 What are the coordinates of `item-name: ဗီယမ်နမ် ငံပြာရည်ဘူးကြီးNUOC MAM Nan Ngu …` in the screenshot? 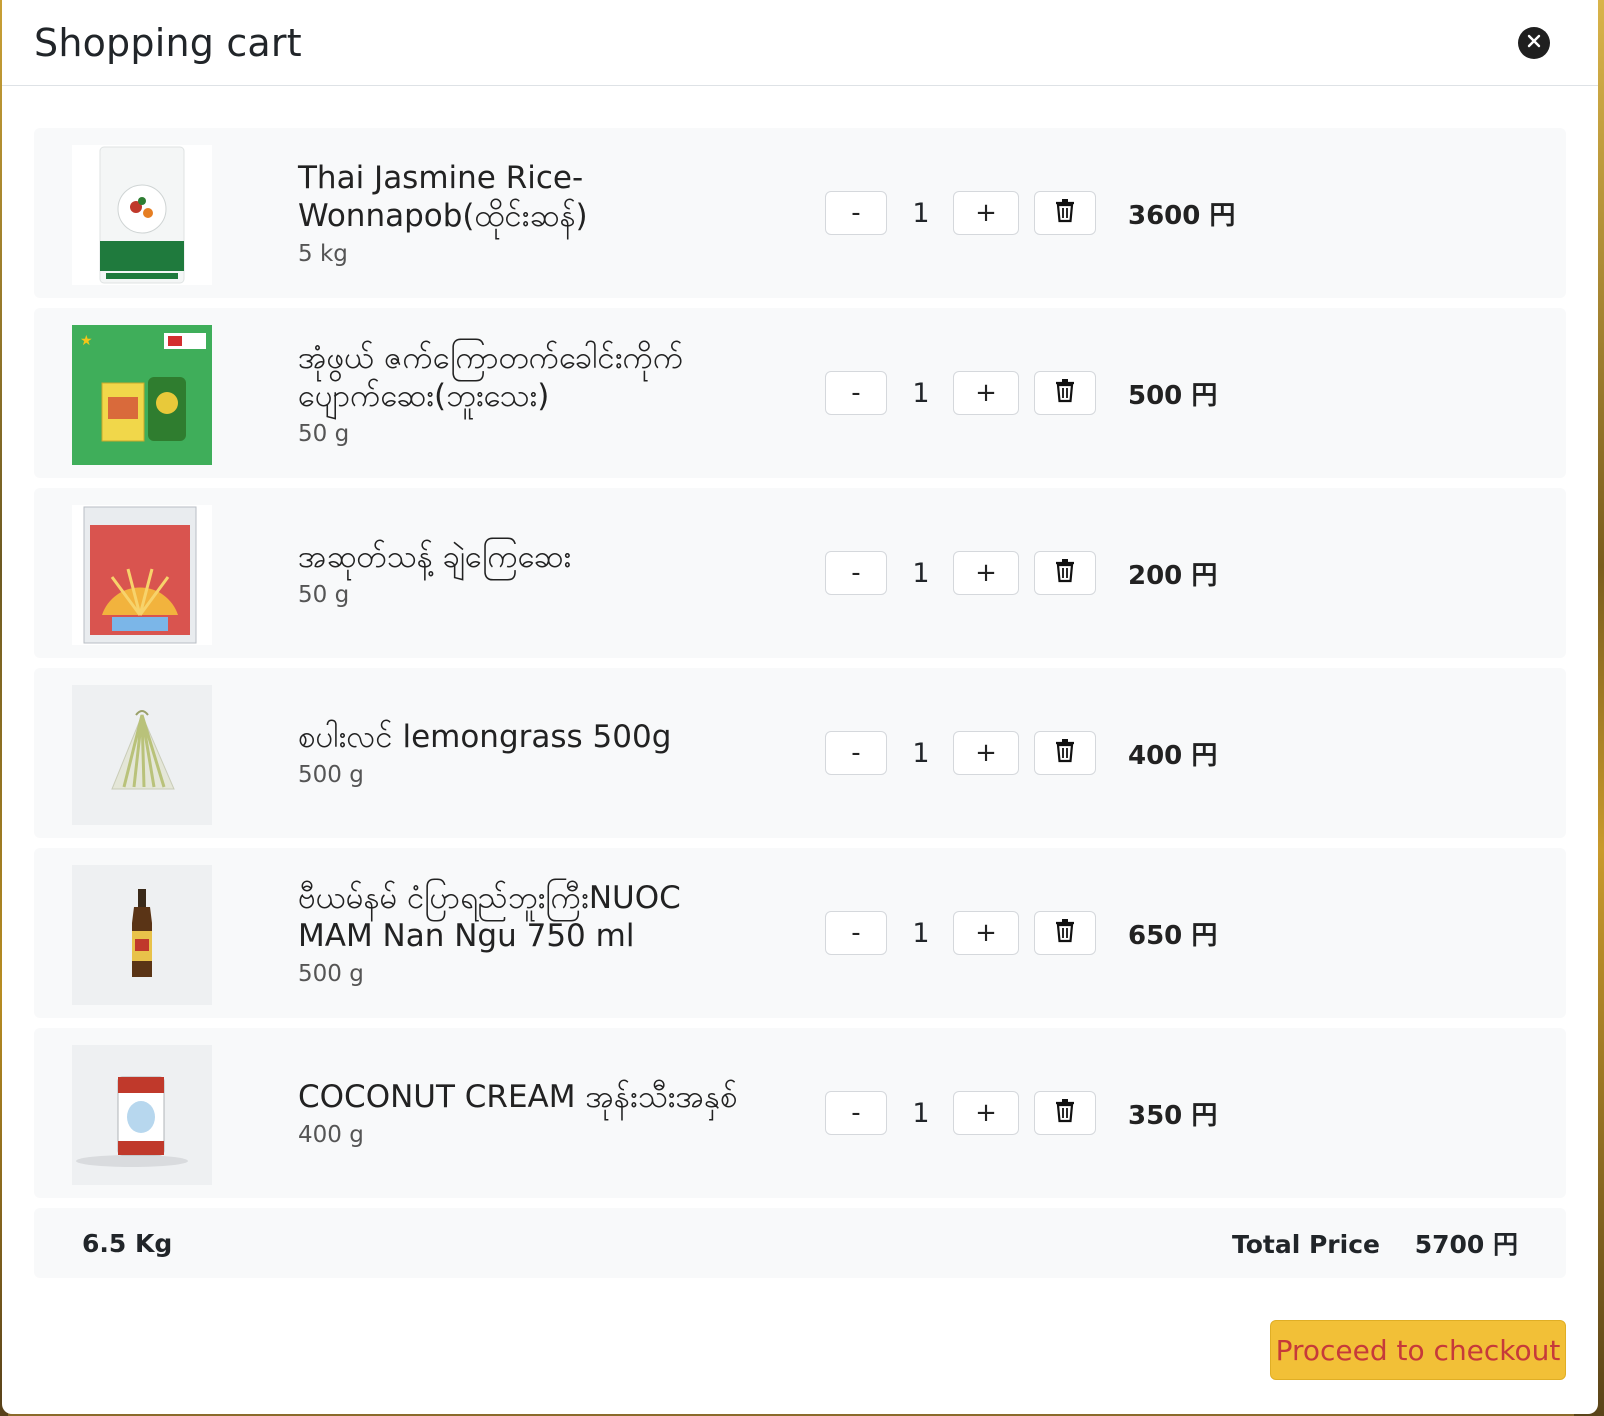 It's located at (489, 917).